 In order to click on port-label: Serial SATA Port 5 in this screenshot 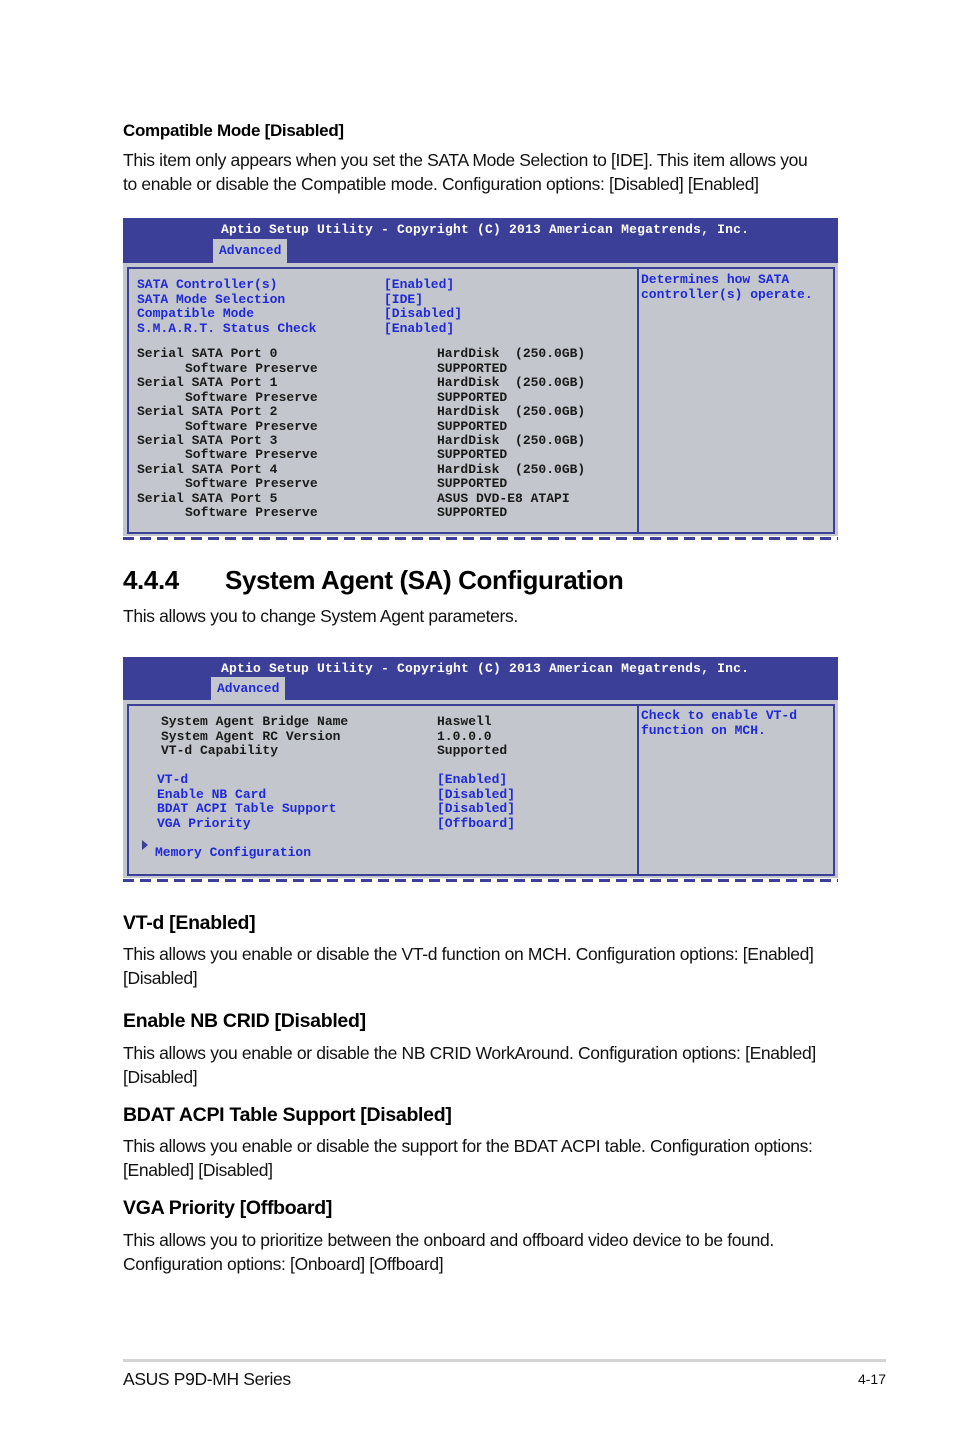, I will do `click(207, 498)`.